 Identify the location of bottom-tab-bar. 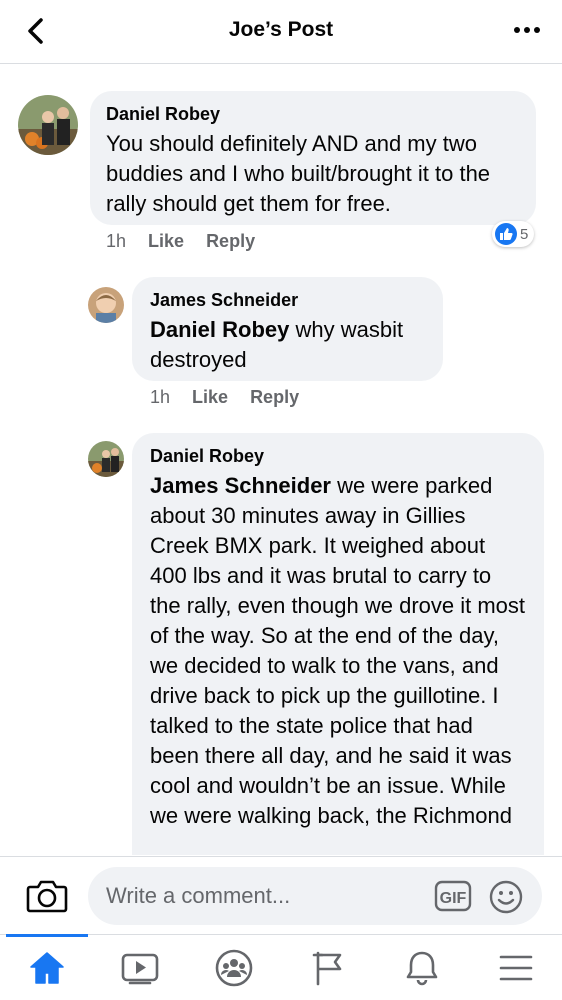
(281, 967).